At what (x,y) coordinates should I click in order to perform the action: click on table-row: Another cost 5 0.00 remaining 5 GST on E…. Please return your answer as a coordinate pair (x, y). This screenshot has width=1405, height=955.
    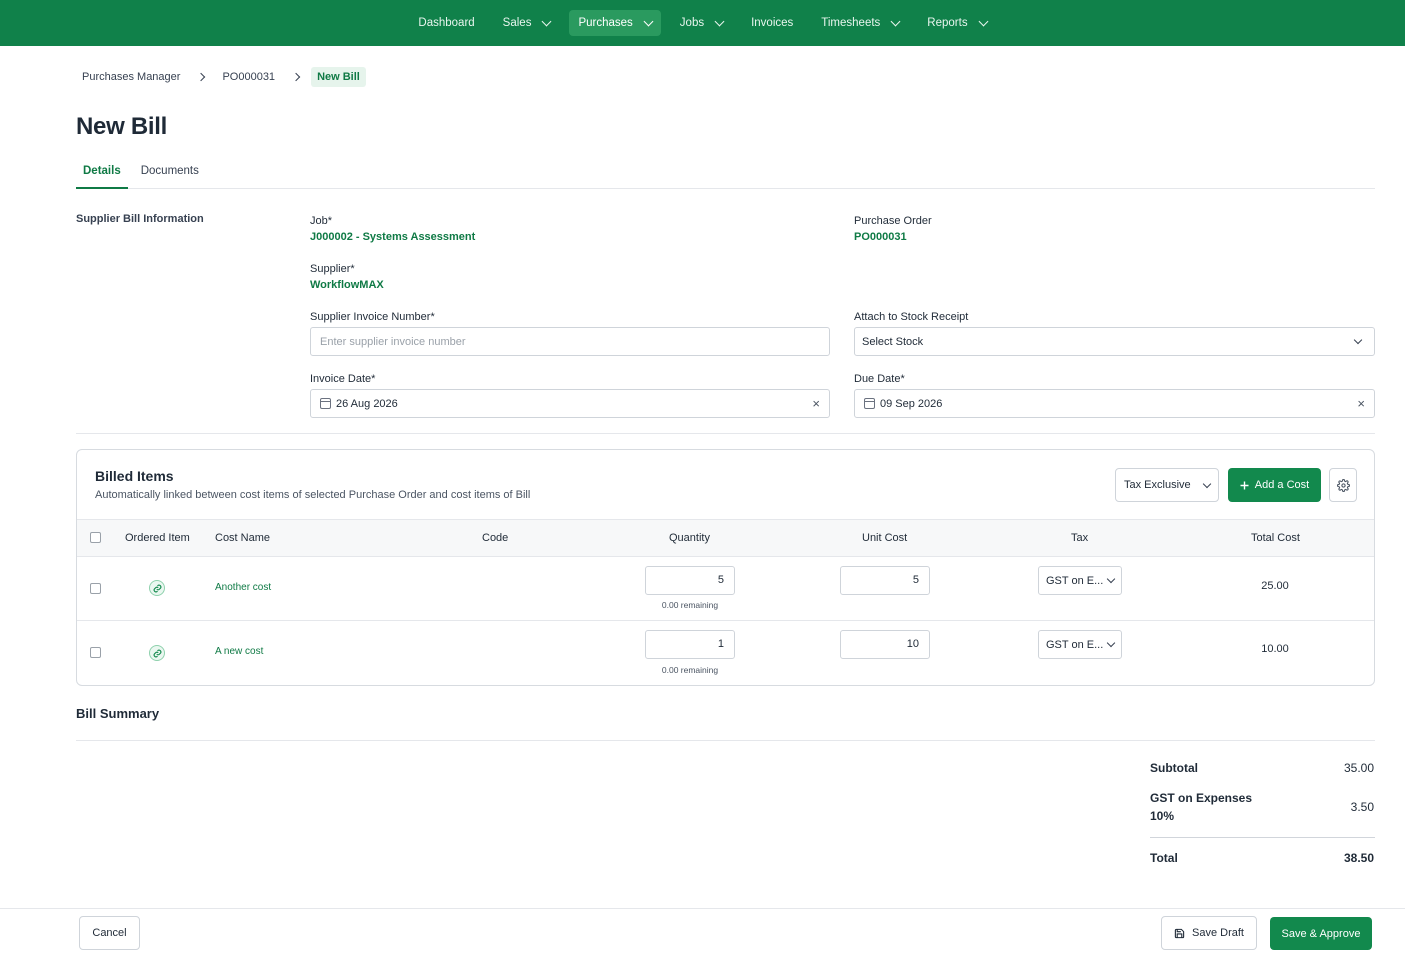
    Looking at the image, I should click on (725, 589).